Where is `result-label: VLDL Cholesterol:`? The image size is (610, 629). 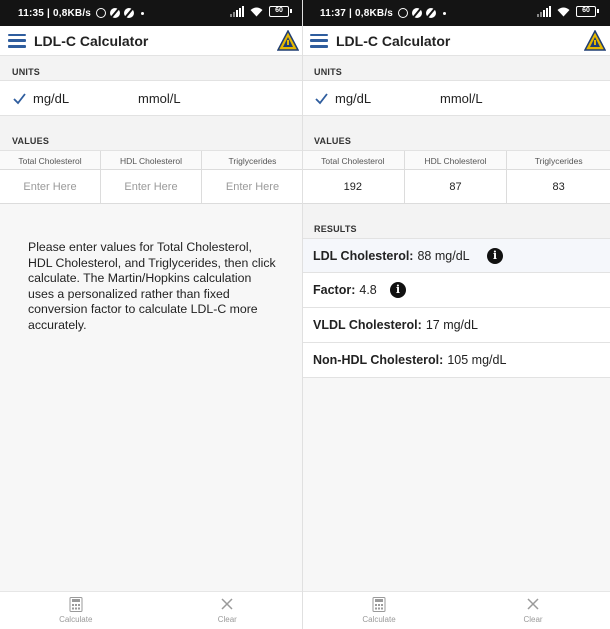
result-label: VLDL Cholesterol: is located at coordinates (367, 325).